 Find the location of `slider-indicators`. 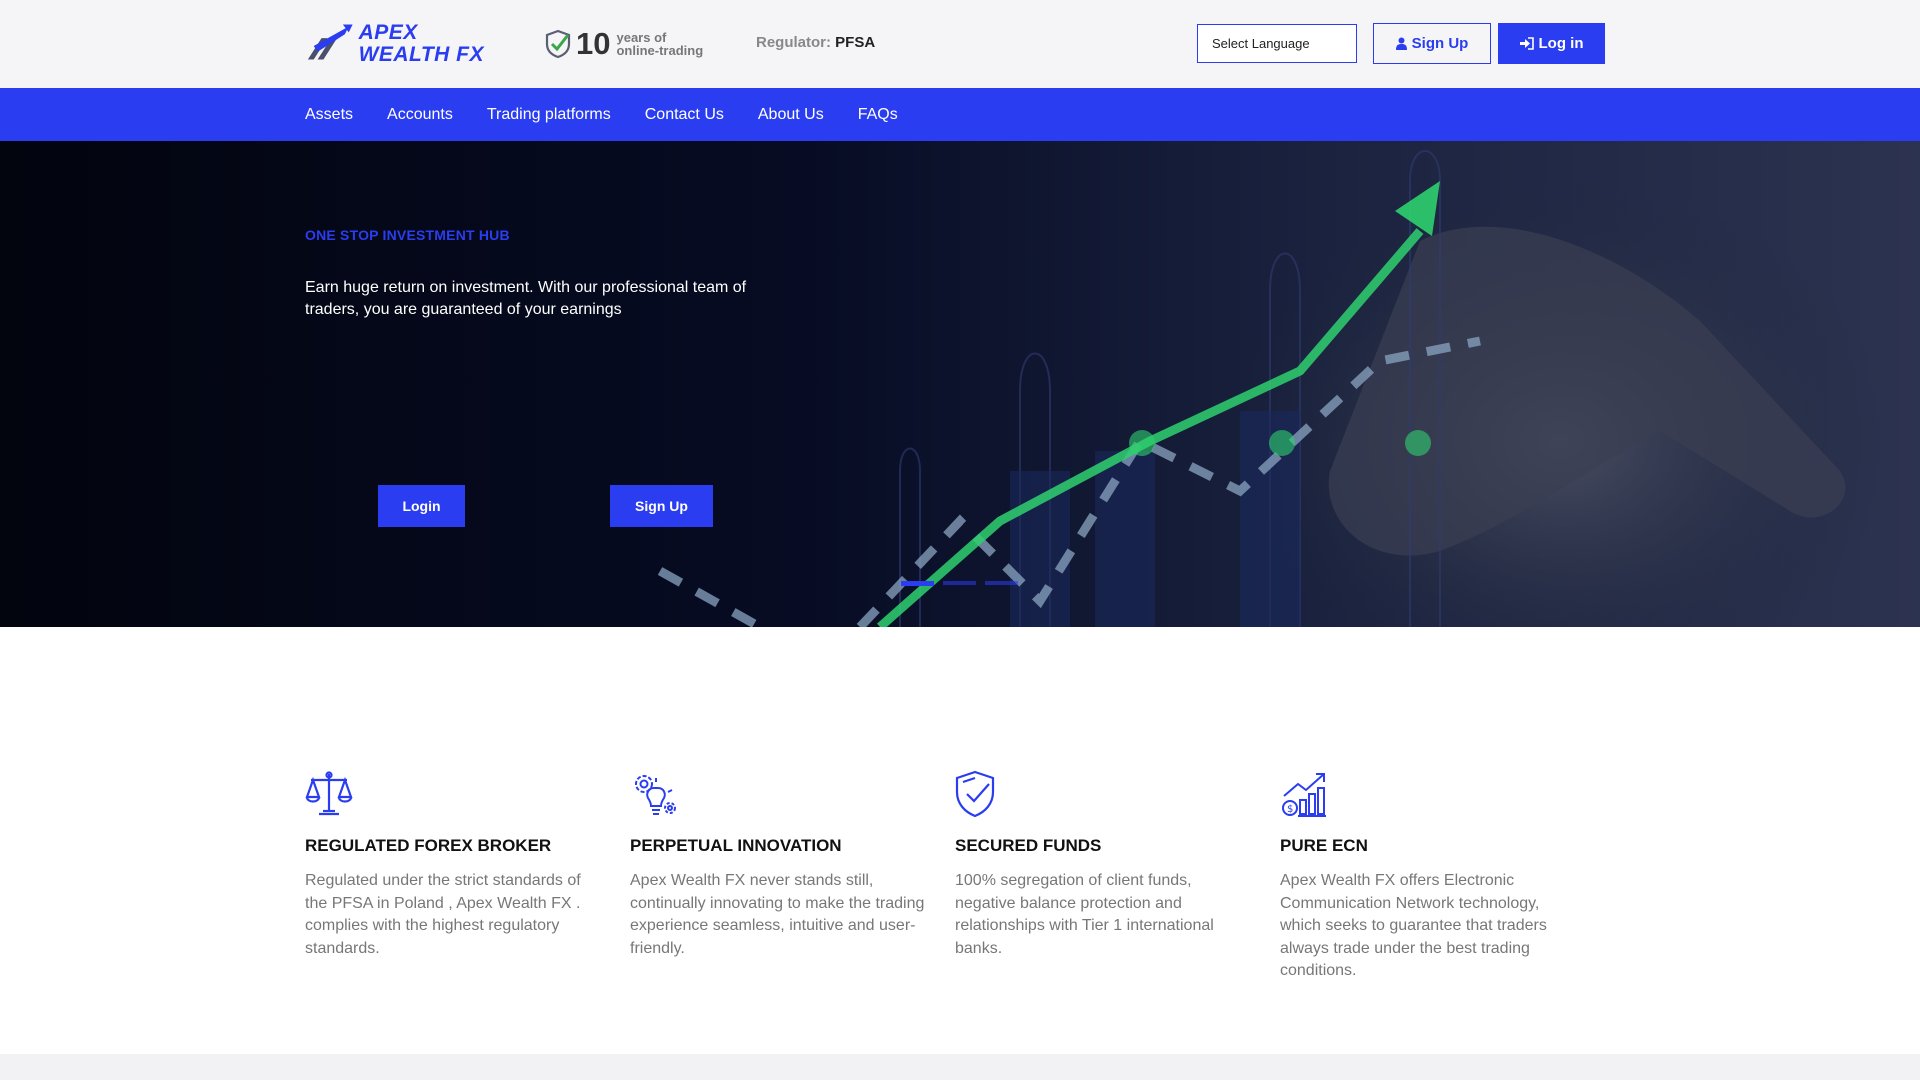

slider-indicators is located at coordinates (959, 583).